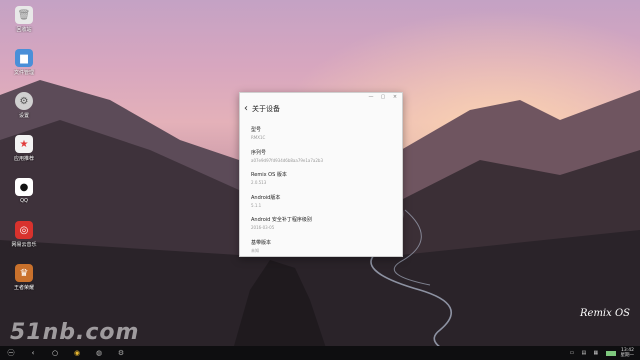 The height and width of the screenshot is (360, 640). What do you see at coordinates (24, 197) in the screenshot?
I see `desktop-icon-qq: ● QQ` at bounding box center [24, 197].